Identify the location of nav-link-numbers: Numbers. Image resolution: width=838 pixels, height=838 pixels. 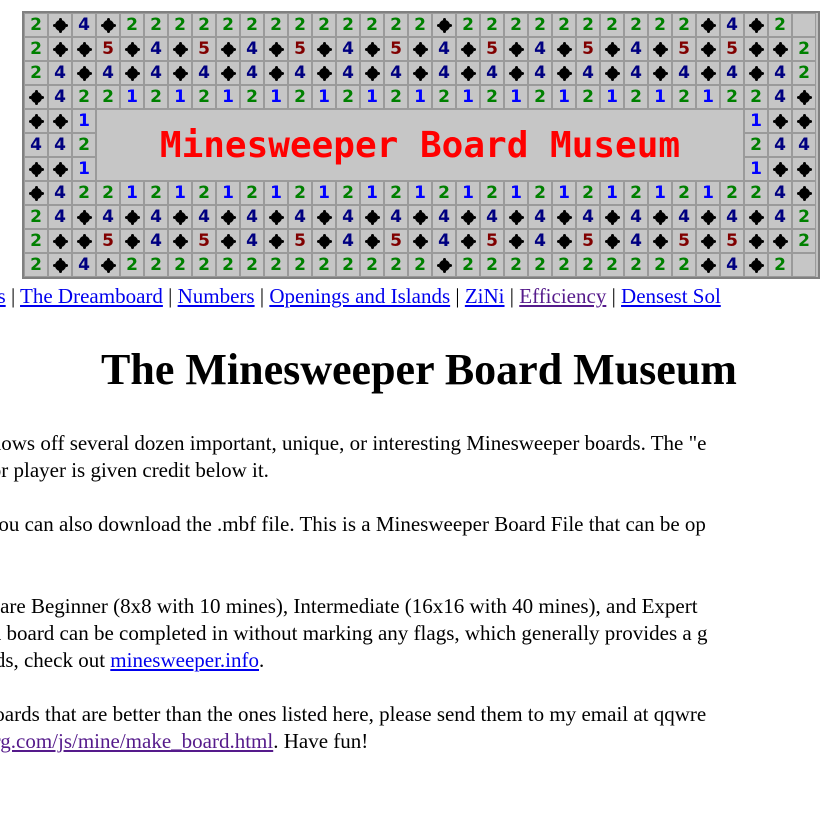
(216, 296).